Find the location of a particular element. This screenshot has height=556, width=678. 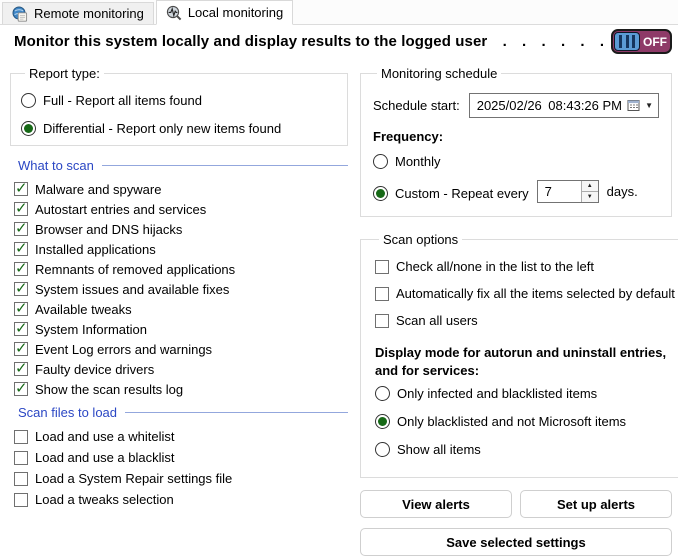

monitoring-on-off-toggle: OFF is located at coordinates (641, 41).